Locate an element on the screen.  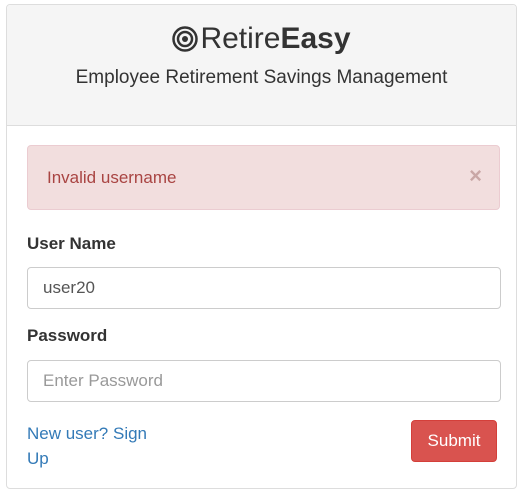
brand-name-suffix: Easy is located at coordinates (315, 38).